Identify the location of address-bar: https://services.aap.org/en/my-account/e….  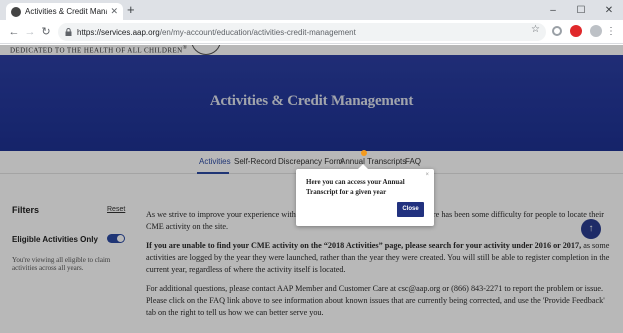
(302, 32).